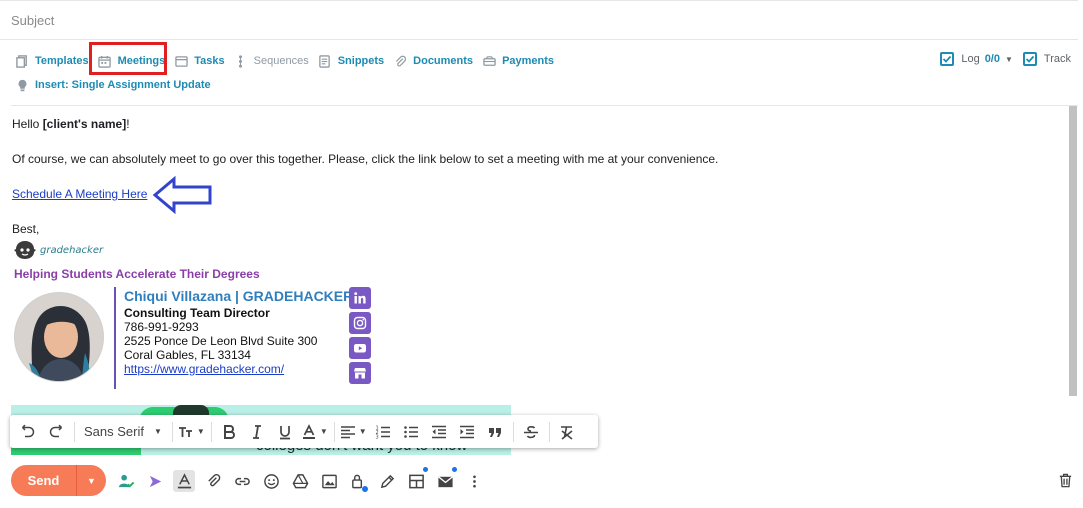  I want to click on photo-icon, so click(329, 481).